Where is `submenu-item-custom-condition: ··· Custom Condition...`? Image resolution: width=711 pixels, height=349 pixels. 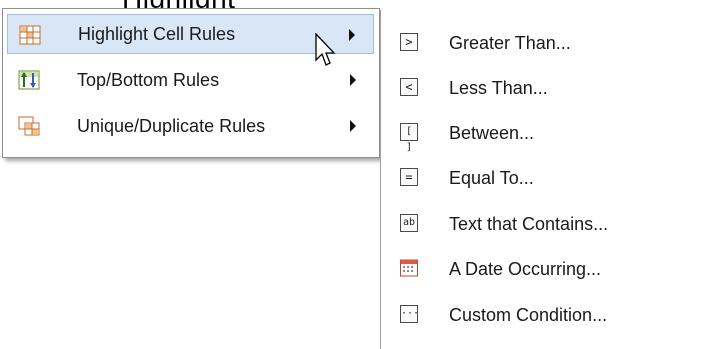
submenu-item-custom-condition: ··· Custom Condition... is located at coordinates (546, 315).